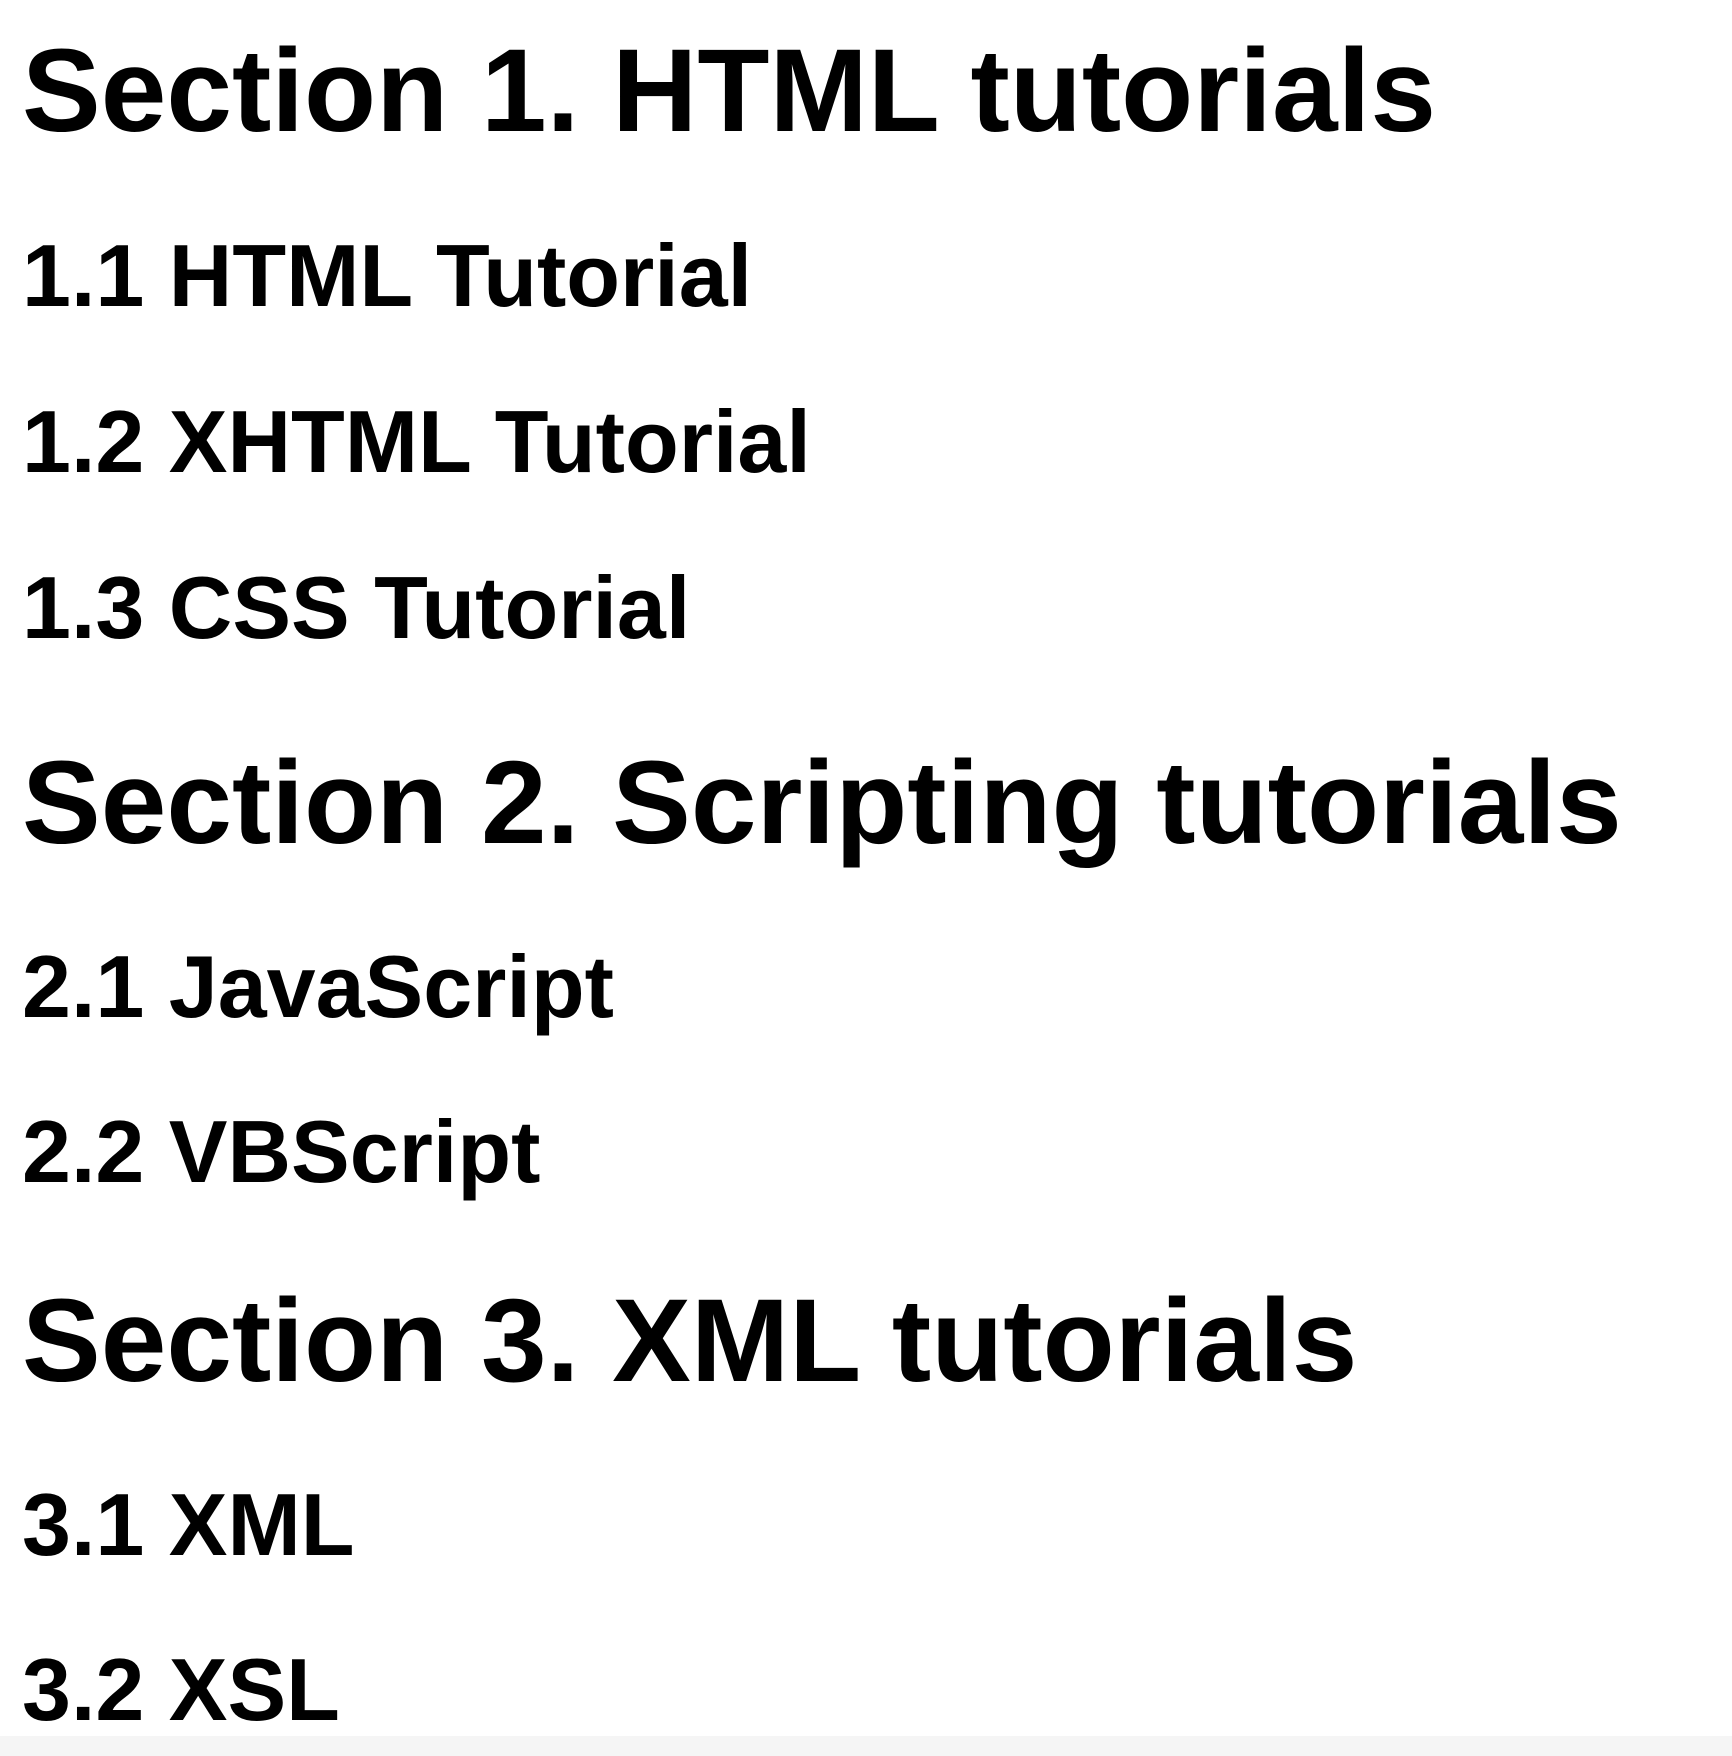  What do you see at coordinates (866, 1746) in the screenshot?
I see `bottom-edge-strip` at bounding box center [866, 1746].